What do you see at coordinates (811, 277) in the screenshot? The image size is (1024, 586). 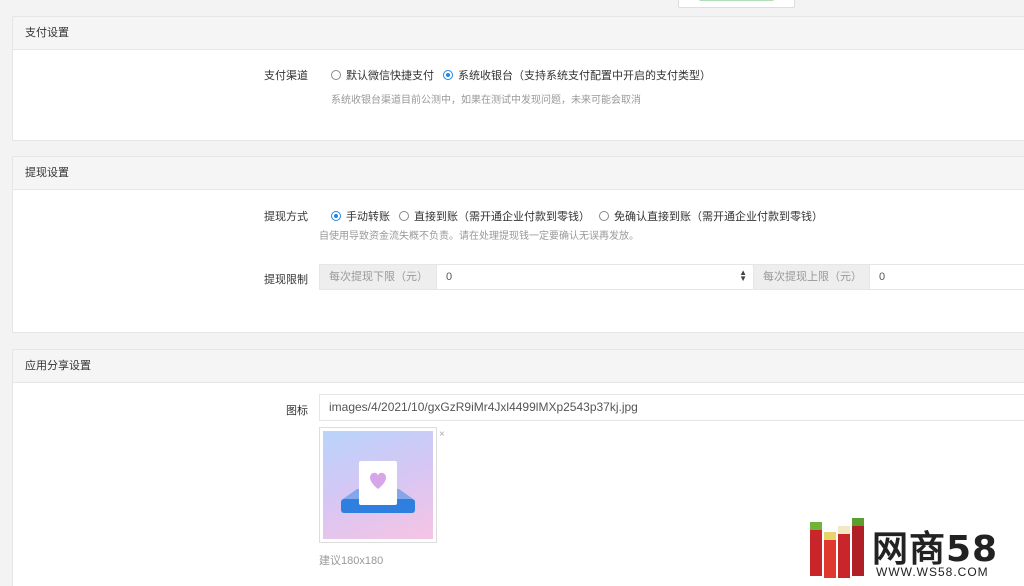 I see `max-limit-addon: 每次提现上限（元）` at bounding box center [811, 277].